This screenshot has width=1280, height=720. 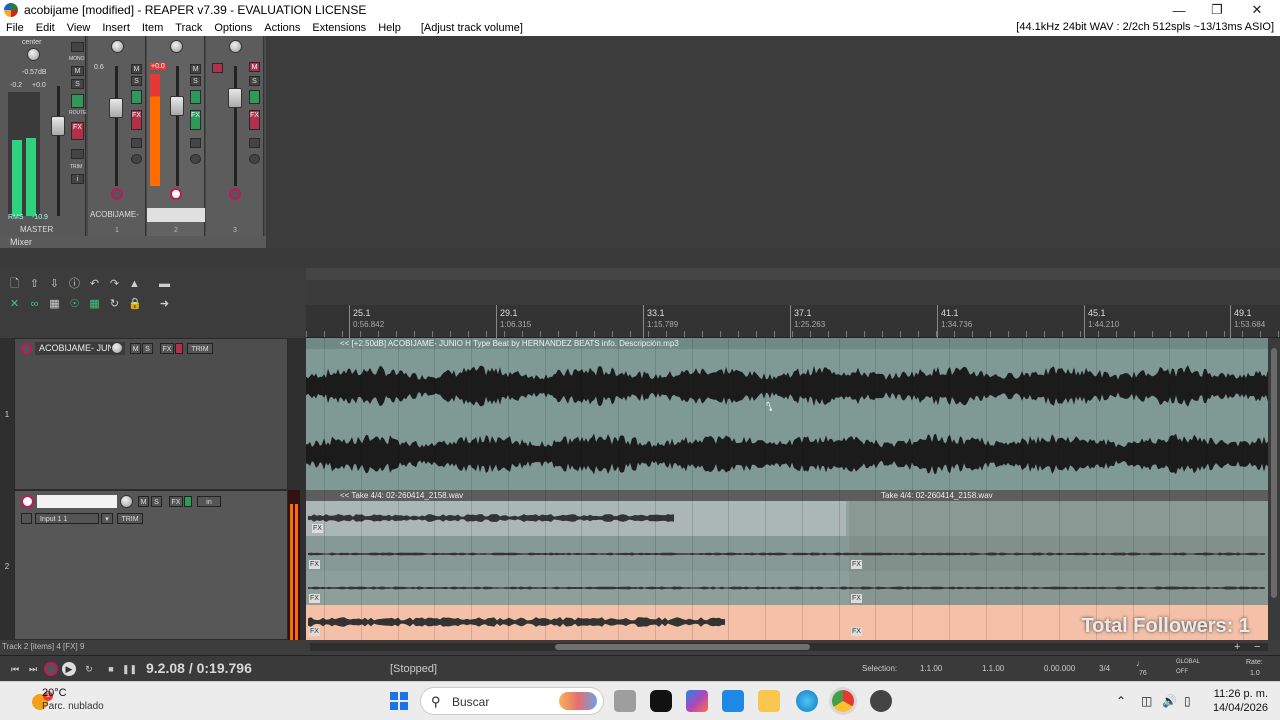 I want to click on strip-2-pan-knob, so click(x=176, y=46).